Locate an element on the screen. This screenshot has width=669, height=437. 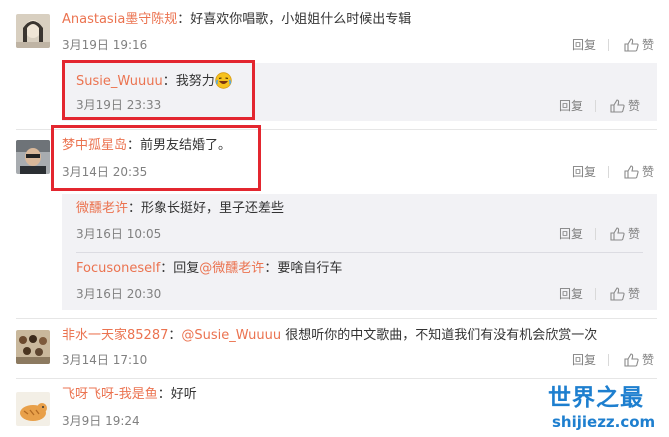
reply-text: 微醺老许：形象长挺好，里子还差些 is located at coordinates (180, 209).